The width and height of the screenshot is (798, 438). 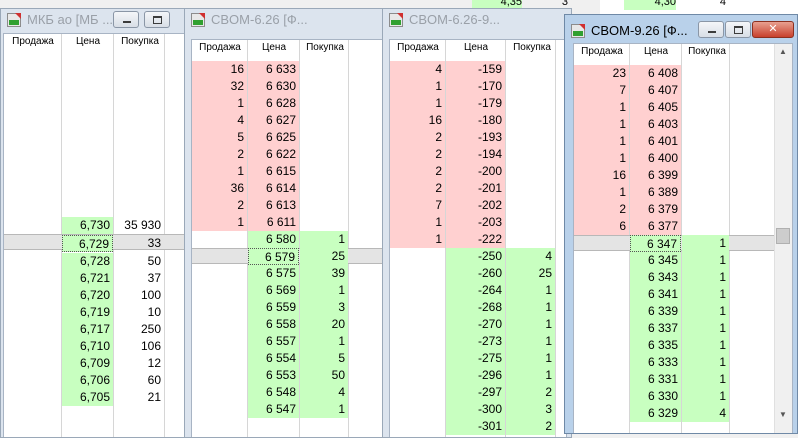 I want to click on vertical-scrollbar: ▲ ▼, so click(x=783, y=238).